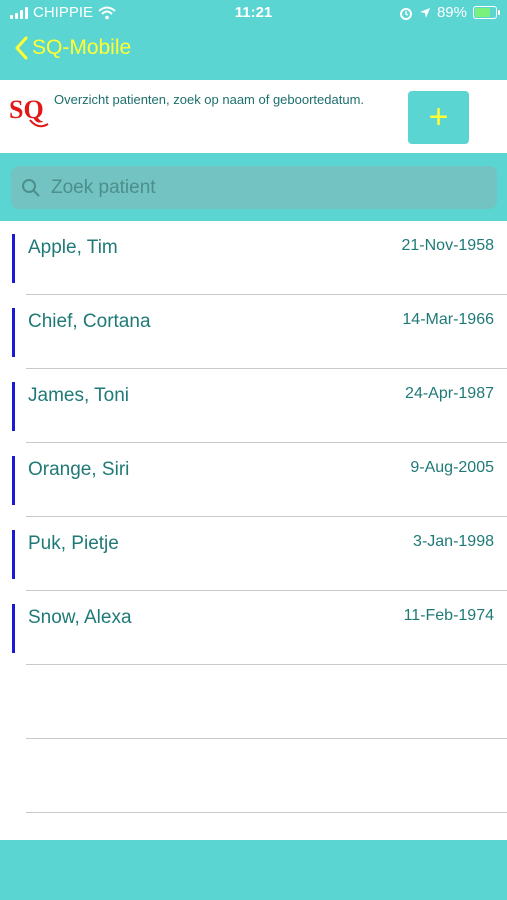  I want to click on sq-logo: SQ, so click(29, 111).